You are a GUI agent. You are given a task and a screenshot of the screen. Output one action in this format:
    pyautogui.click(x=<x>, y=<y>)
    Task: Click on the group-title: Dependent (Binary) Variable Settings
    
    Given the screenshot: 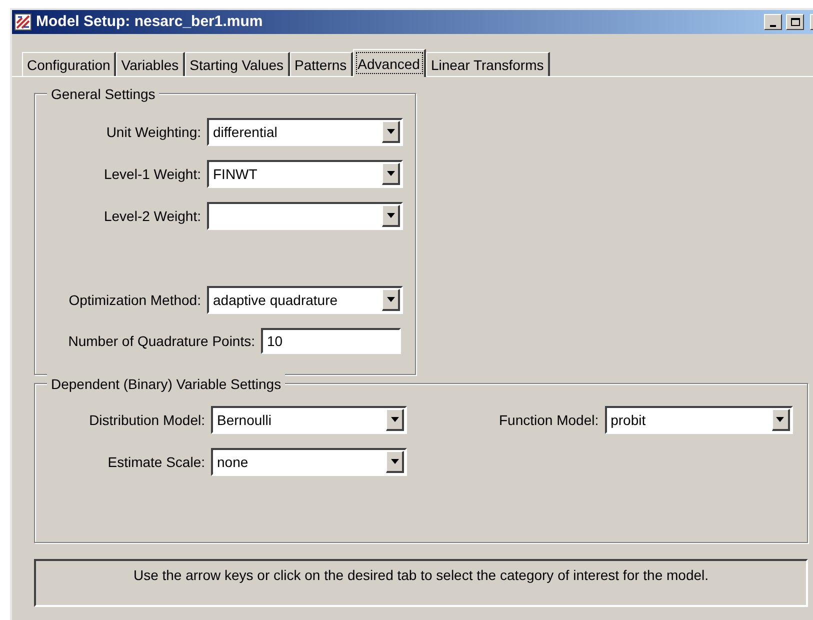 What is the action you would take?
    pyautogui.click(x=166, y=384)
    